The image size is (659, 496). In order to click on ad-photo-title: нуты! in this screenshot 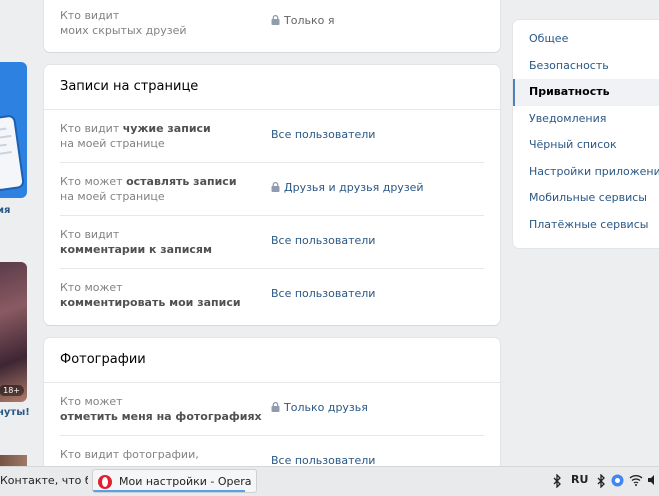, I will do `click(15, 412)`.